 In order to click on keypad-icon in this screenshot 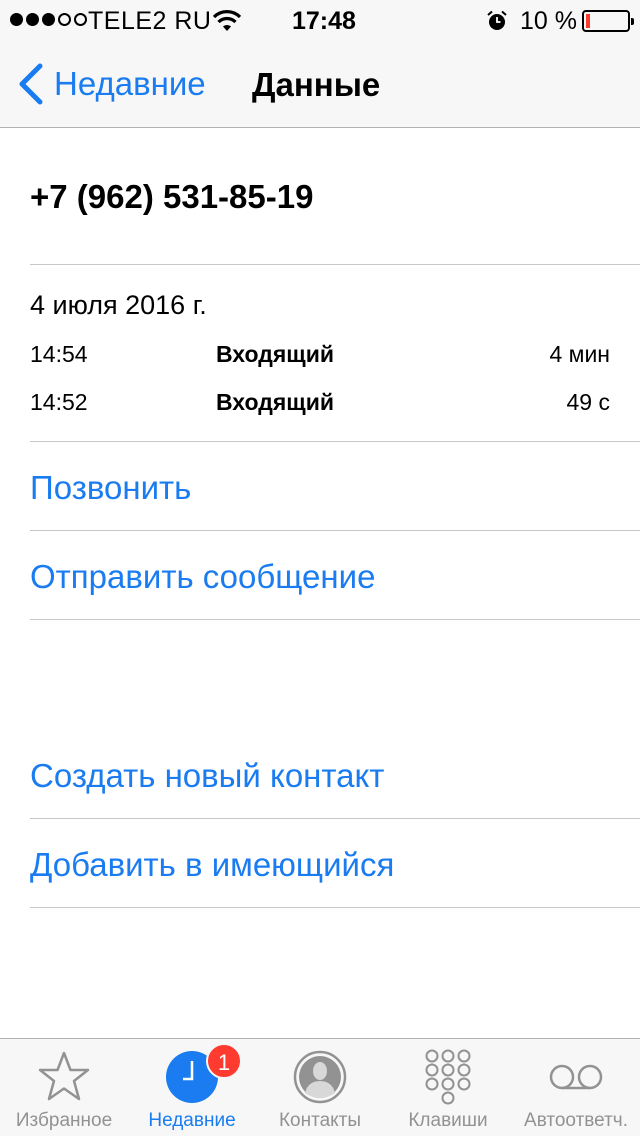, I will do `click(448, 1077)`.